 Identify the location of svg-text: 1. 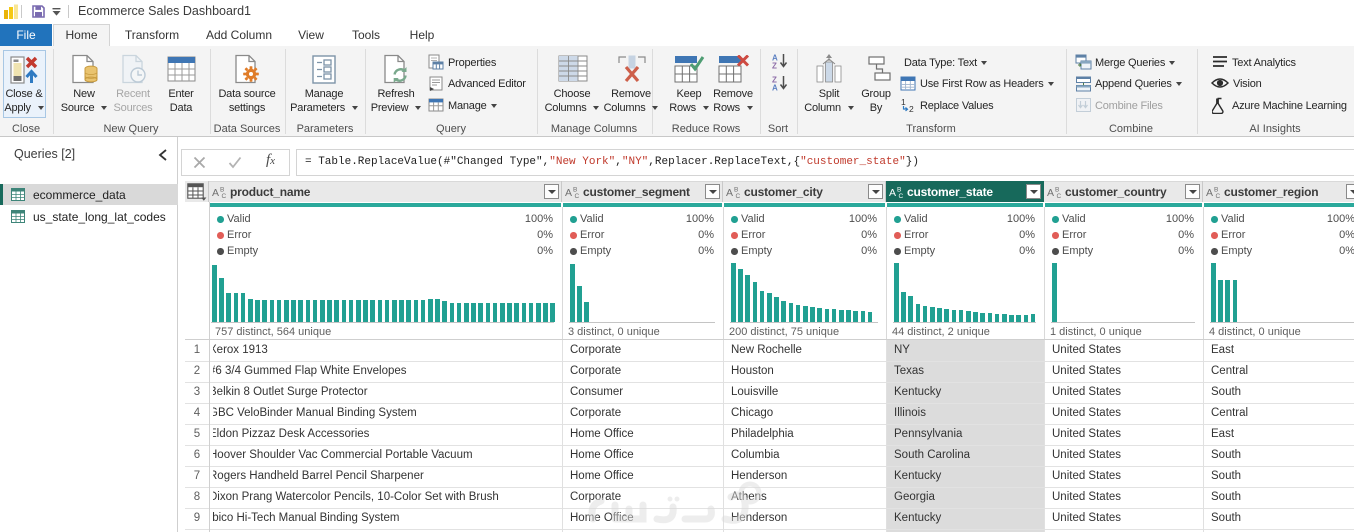
(903, 102).